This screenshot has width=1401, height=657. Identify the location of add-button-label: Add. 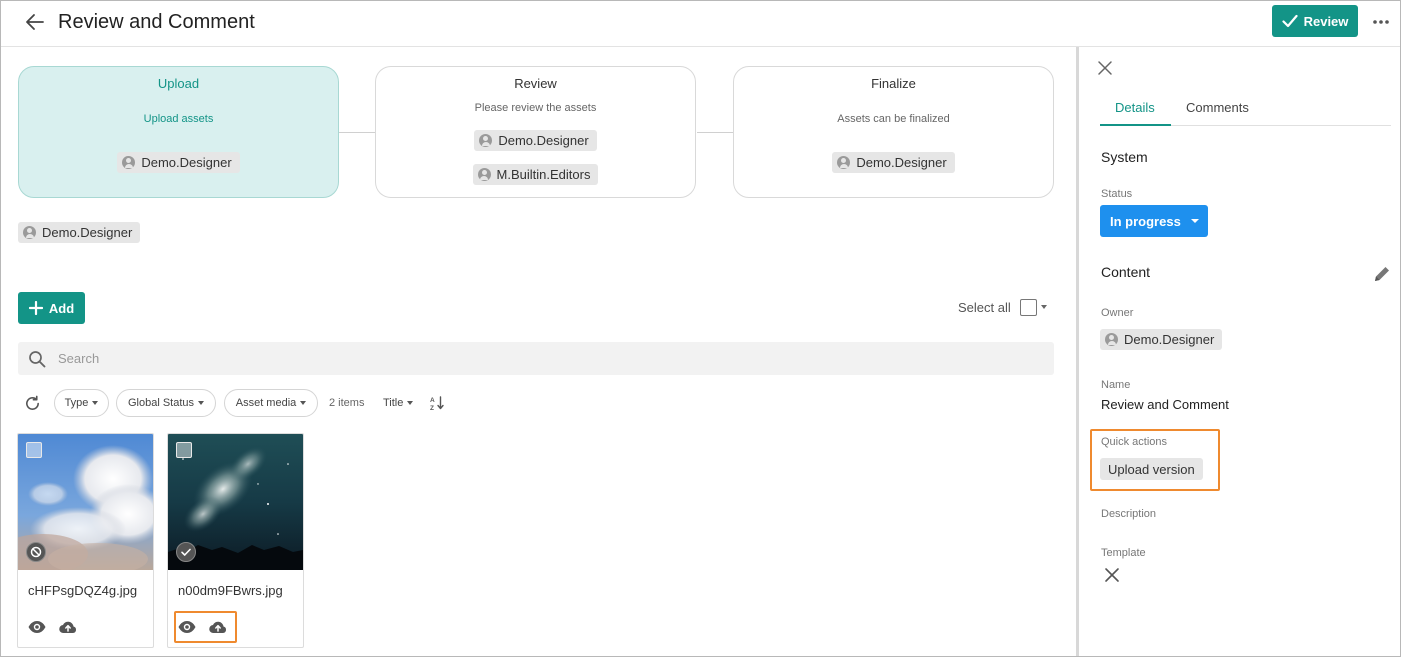
(61, 308).